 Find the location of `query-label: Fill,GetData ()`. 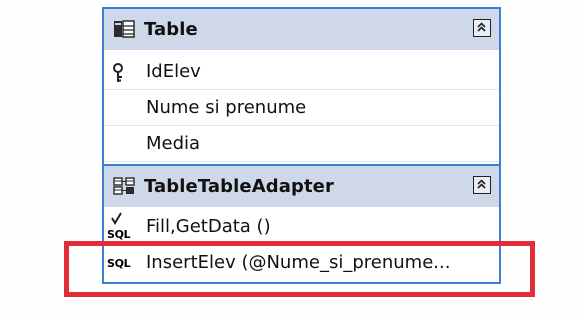

query-label: Fill,GetData () is located at coordinates (208, 226).